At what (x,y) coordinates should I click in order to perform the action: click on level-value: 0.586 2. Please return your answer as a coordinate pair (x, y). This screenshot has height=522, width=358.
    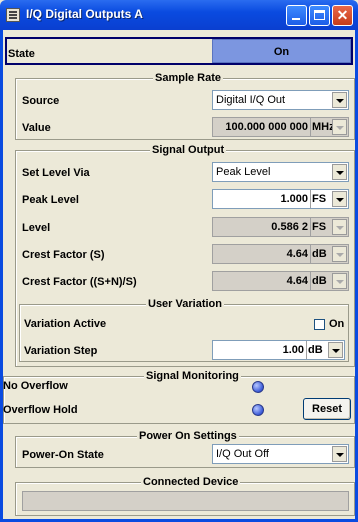
    Looking at the image, I should click on (289, 227).